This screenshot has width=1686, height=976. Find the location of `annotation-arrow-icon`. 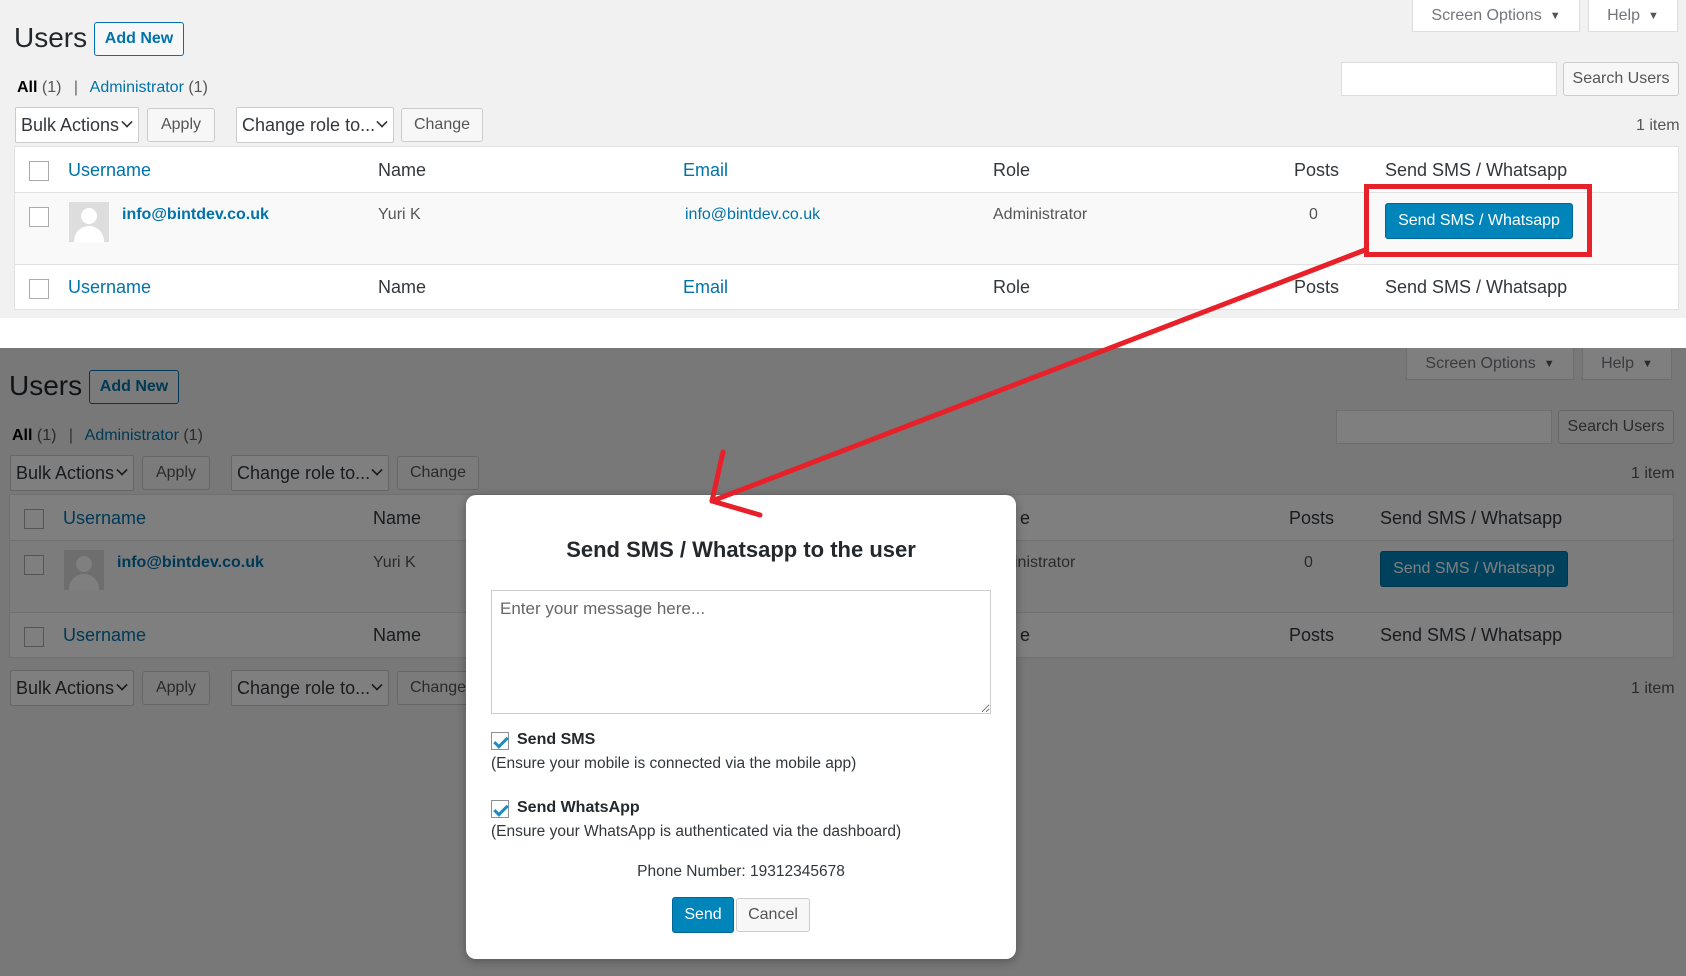

annotation-arrow-icon is located at coordinates (1038, 382).